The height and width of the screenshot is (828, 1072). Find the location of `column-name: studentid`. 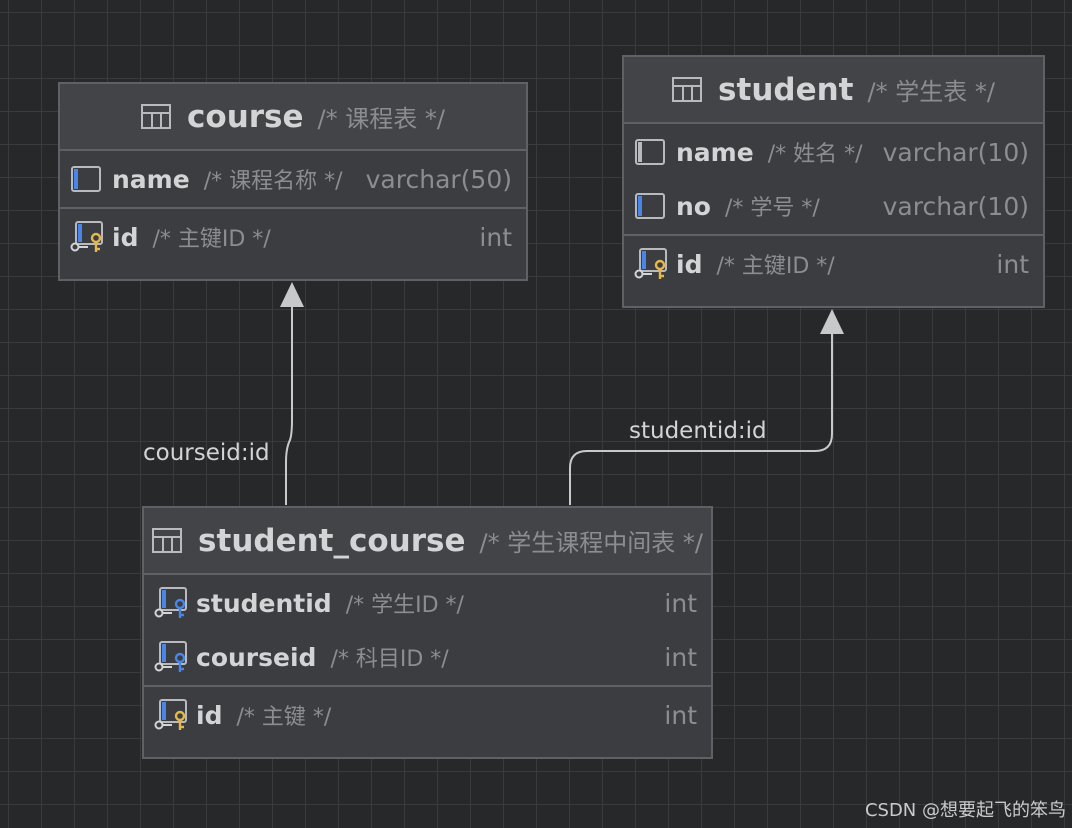

column-name: studentid is located at coordinates (264, 603).